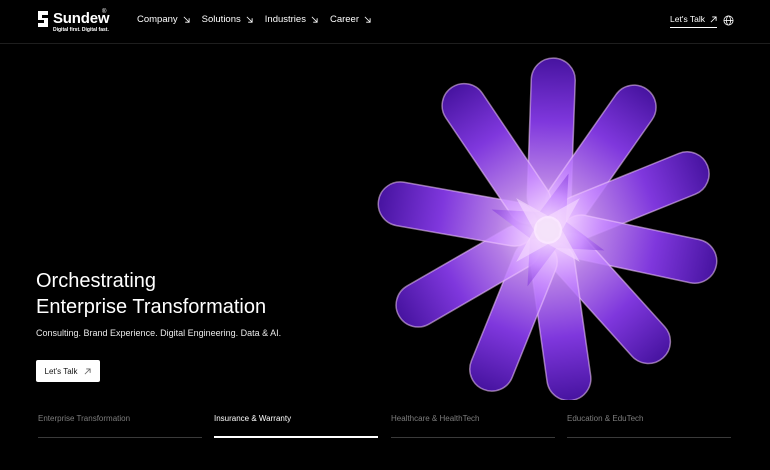 The image size is (770, 470). I want to click on sundew-logo-icon, so click(43, 19).